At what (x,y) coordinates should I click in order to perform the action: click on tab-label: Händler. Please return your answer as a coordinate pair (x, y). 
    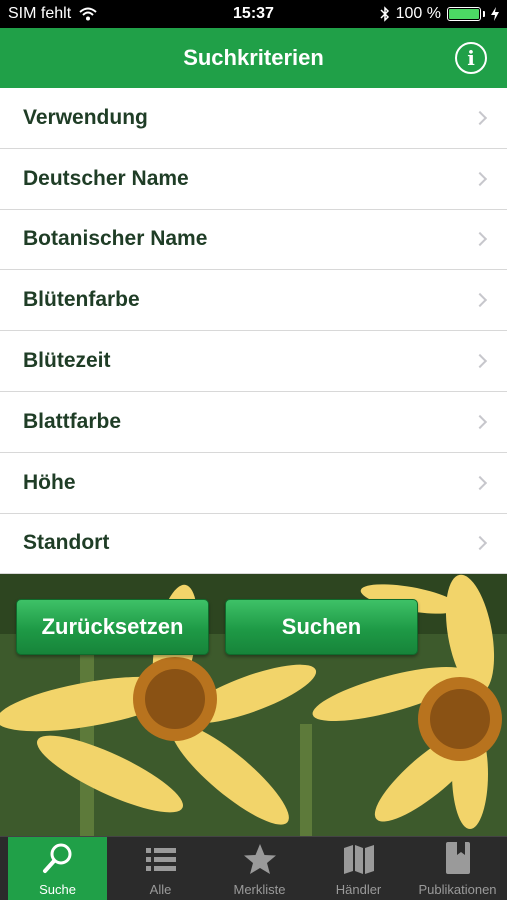
    Looking at the image, I should click on (358, 889).